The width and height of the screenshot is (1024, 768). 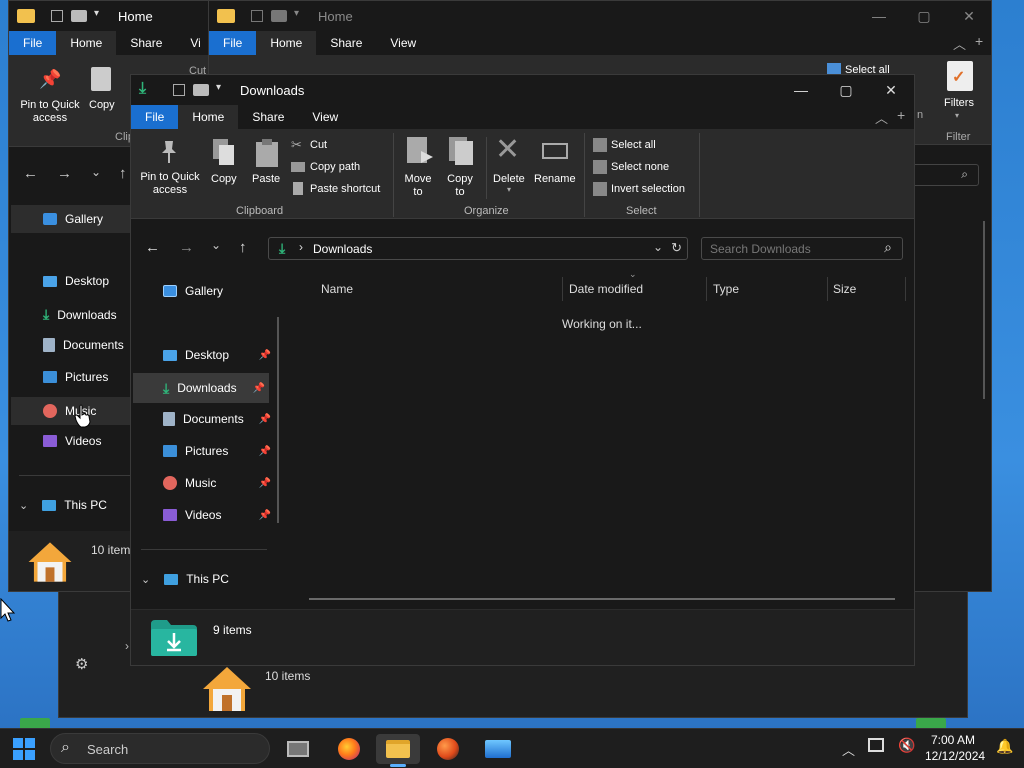 I want to click on filters-button: Filters, so click(x=959, y=103).